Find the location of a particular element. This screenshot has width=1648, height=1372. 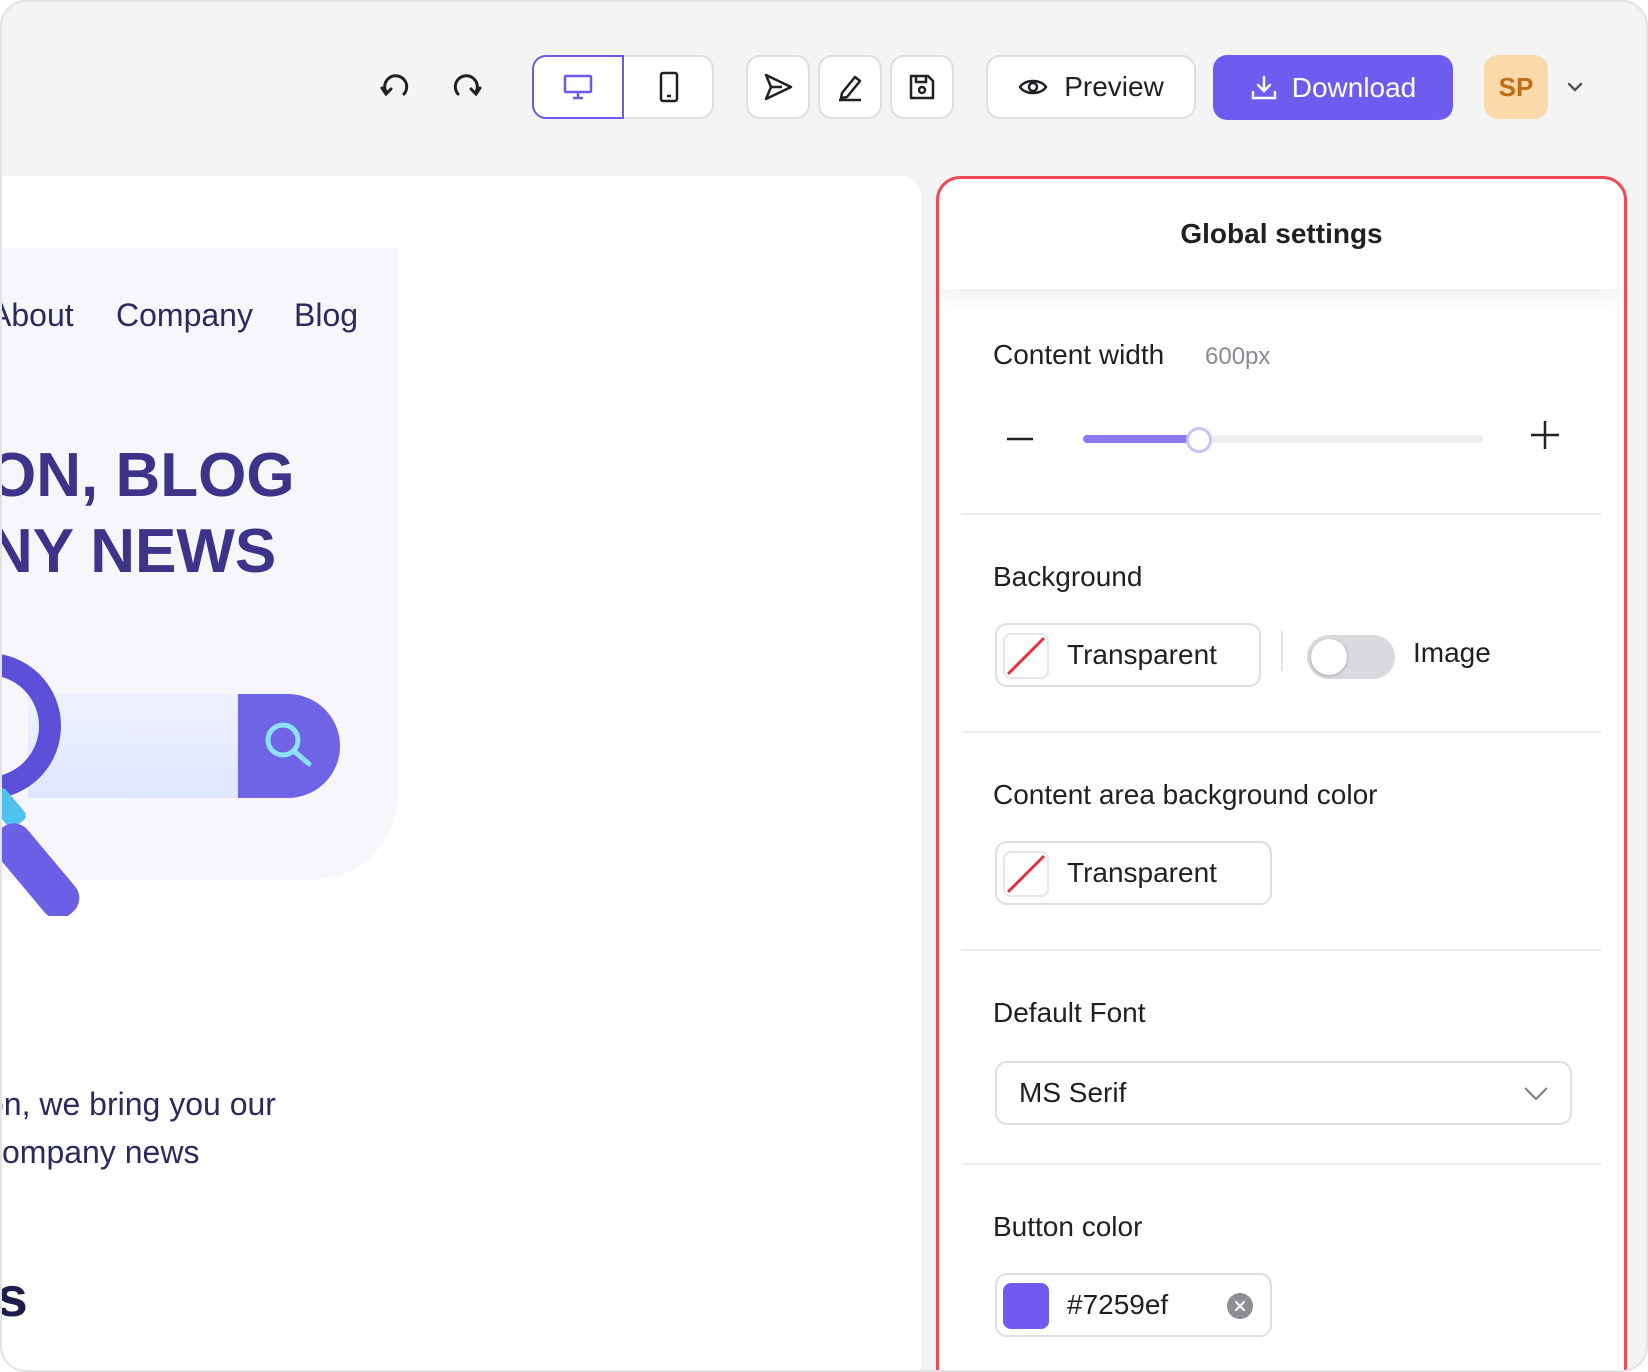

desktop-view-button is located at coordinates (578, 87).